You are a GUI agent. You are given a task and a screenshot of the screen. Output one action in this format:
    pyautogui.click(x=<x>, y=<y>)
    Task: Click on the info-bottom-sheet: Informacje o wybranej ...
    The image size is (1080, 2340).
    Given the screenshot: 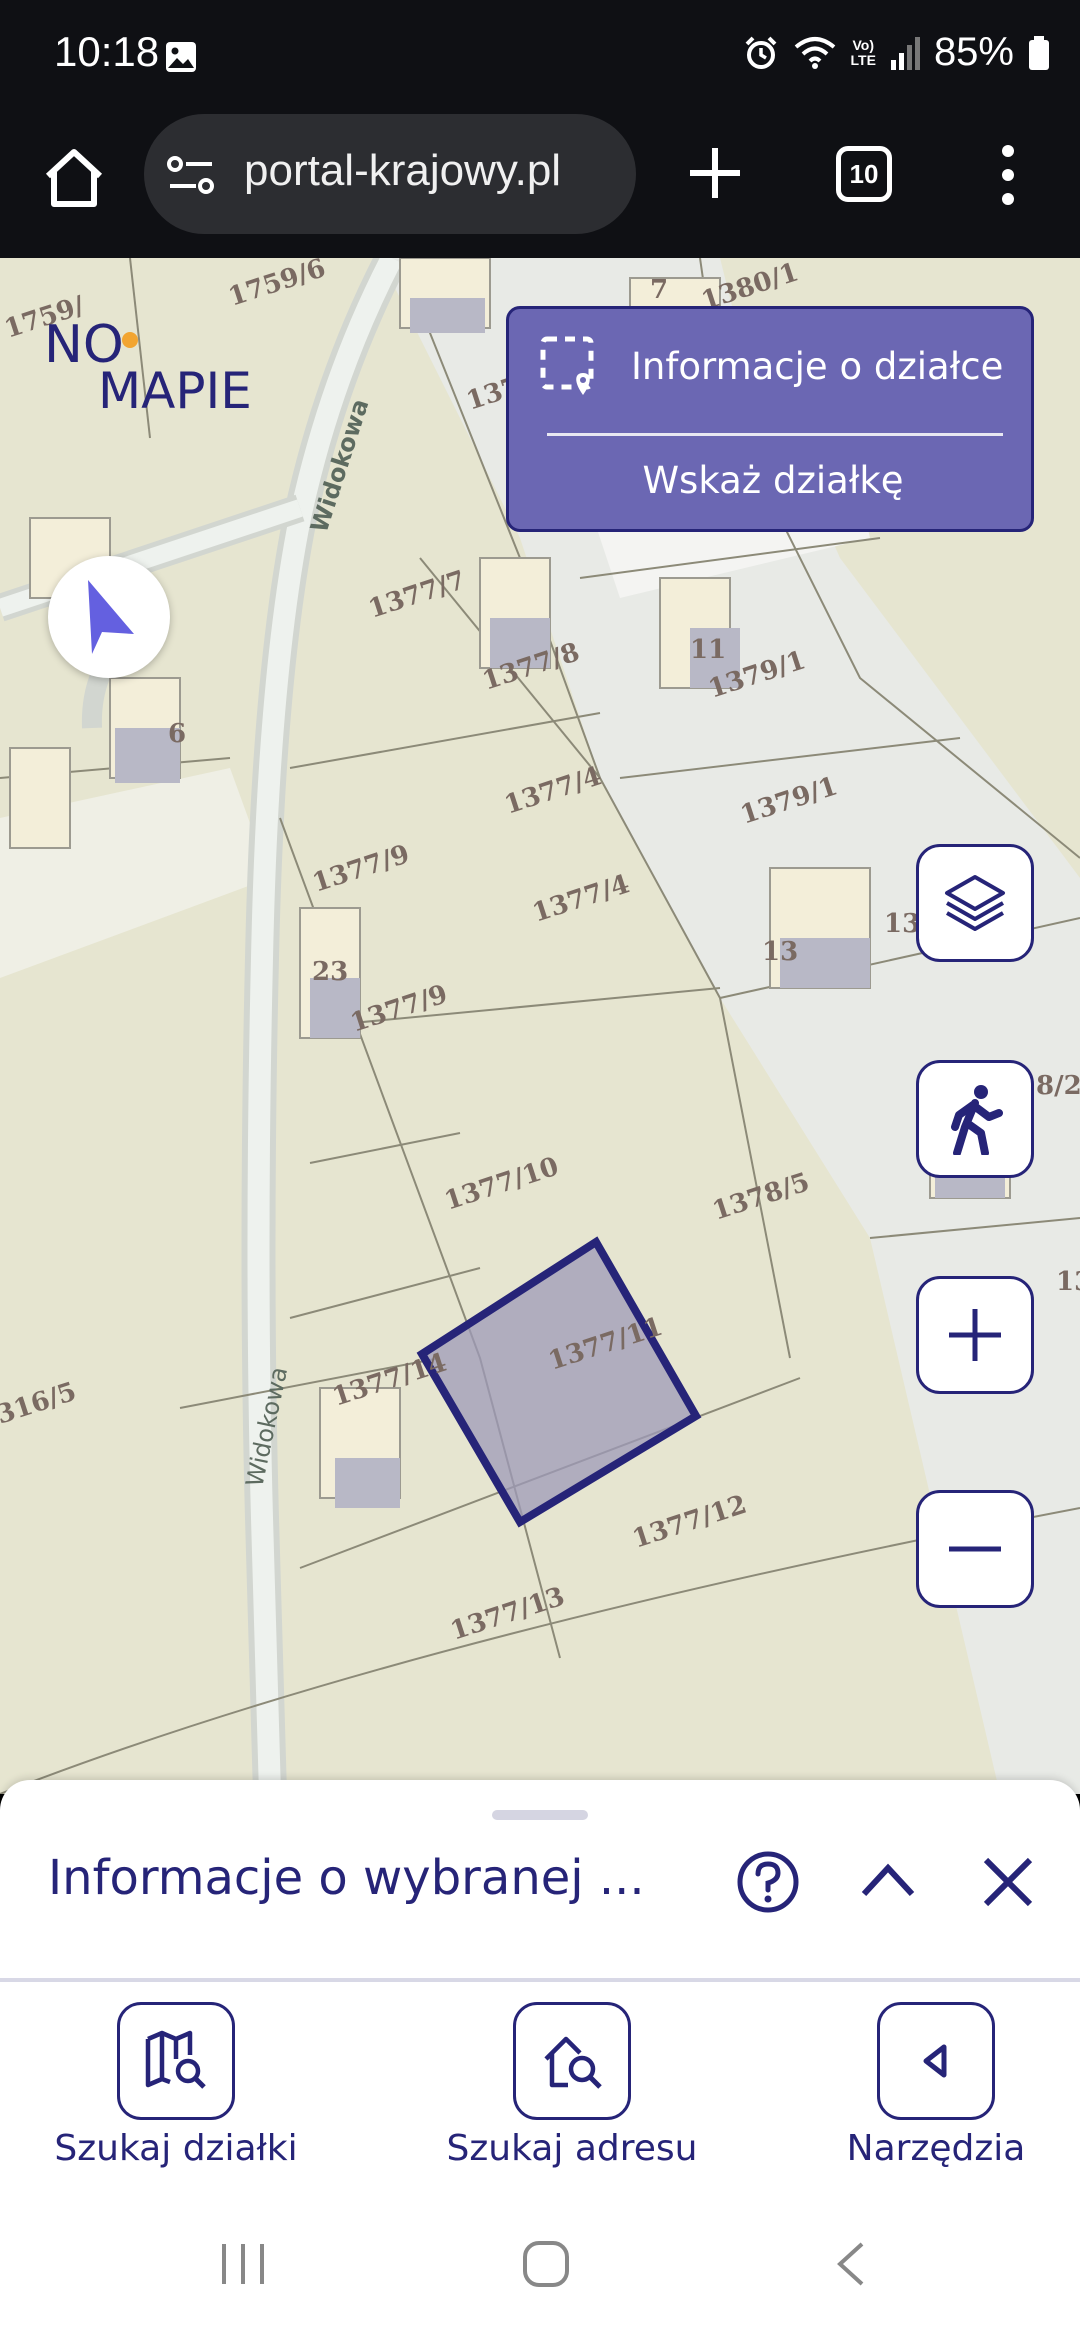 What is the action you would take?
    pyautogui.click(x=540, y=1880)
    